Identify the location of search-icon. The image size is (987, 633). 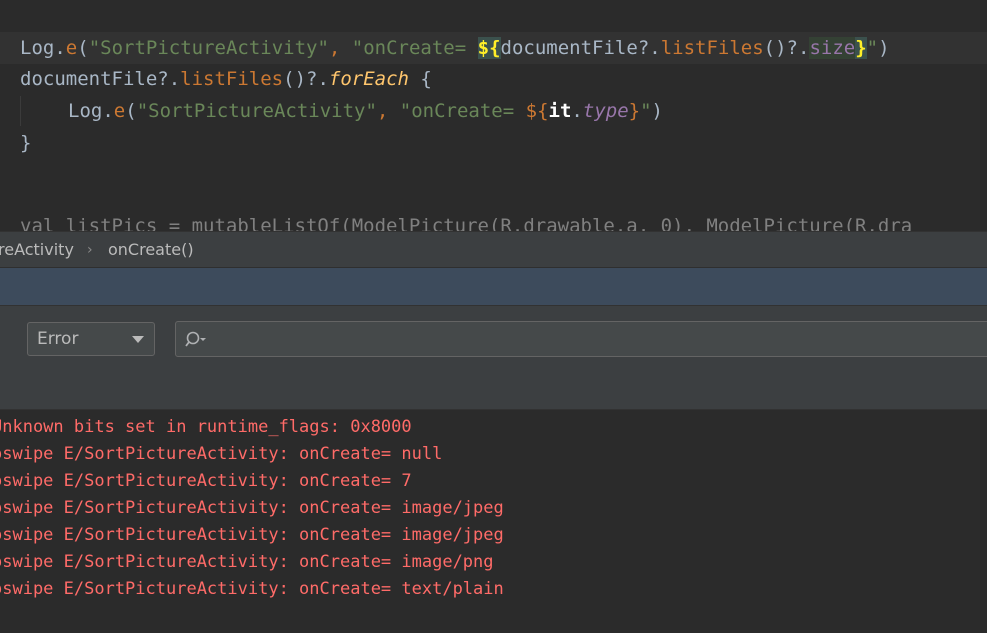
(196, 339).